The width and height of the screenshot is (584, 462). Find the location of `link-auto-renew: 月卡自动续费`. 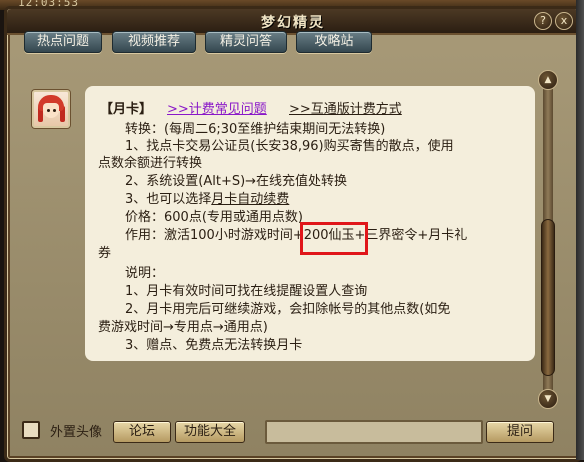

link-auto-renew: 月卡自动续费 is located at coordinates (250, 199).